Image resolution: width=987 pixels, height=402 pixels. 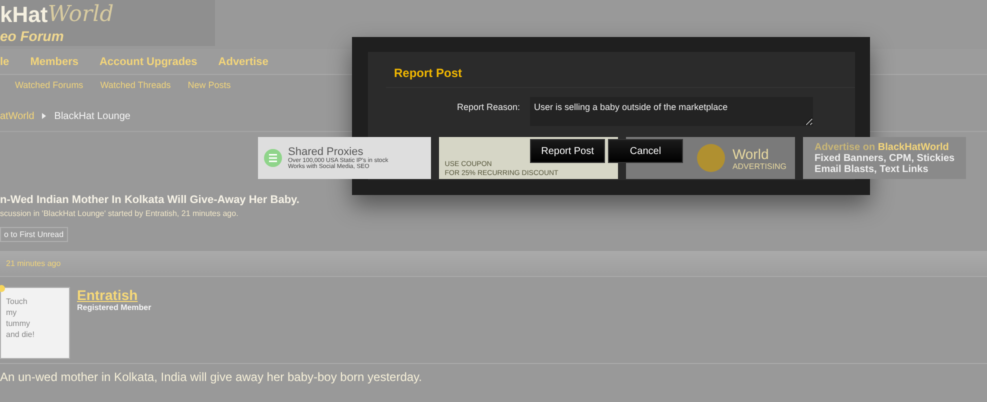 I want to click on avatar-image: Touch my tummy and die!, so click(x=35, y=323).